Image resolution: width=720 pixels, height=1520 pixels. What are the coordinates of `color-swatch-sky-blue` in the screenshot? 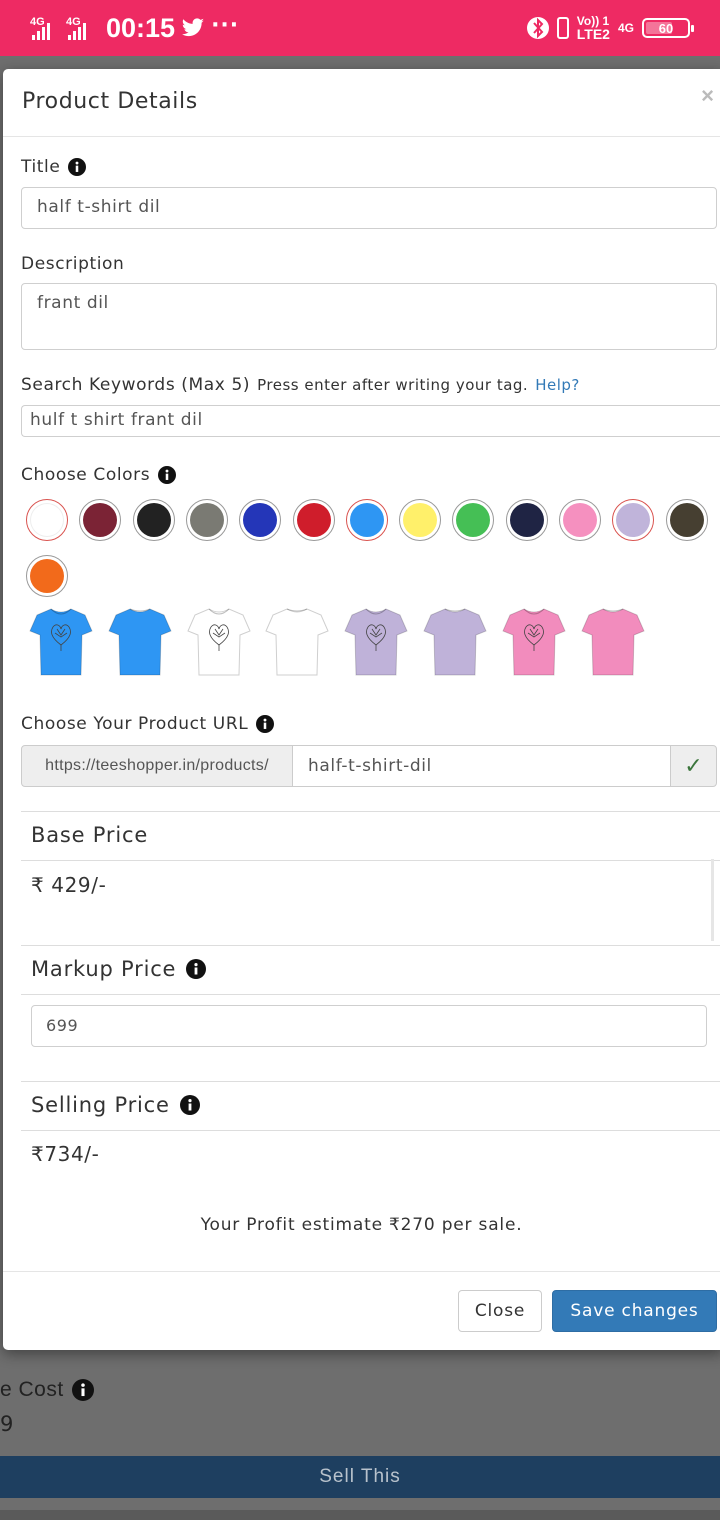 It's located at (366, 520).